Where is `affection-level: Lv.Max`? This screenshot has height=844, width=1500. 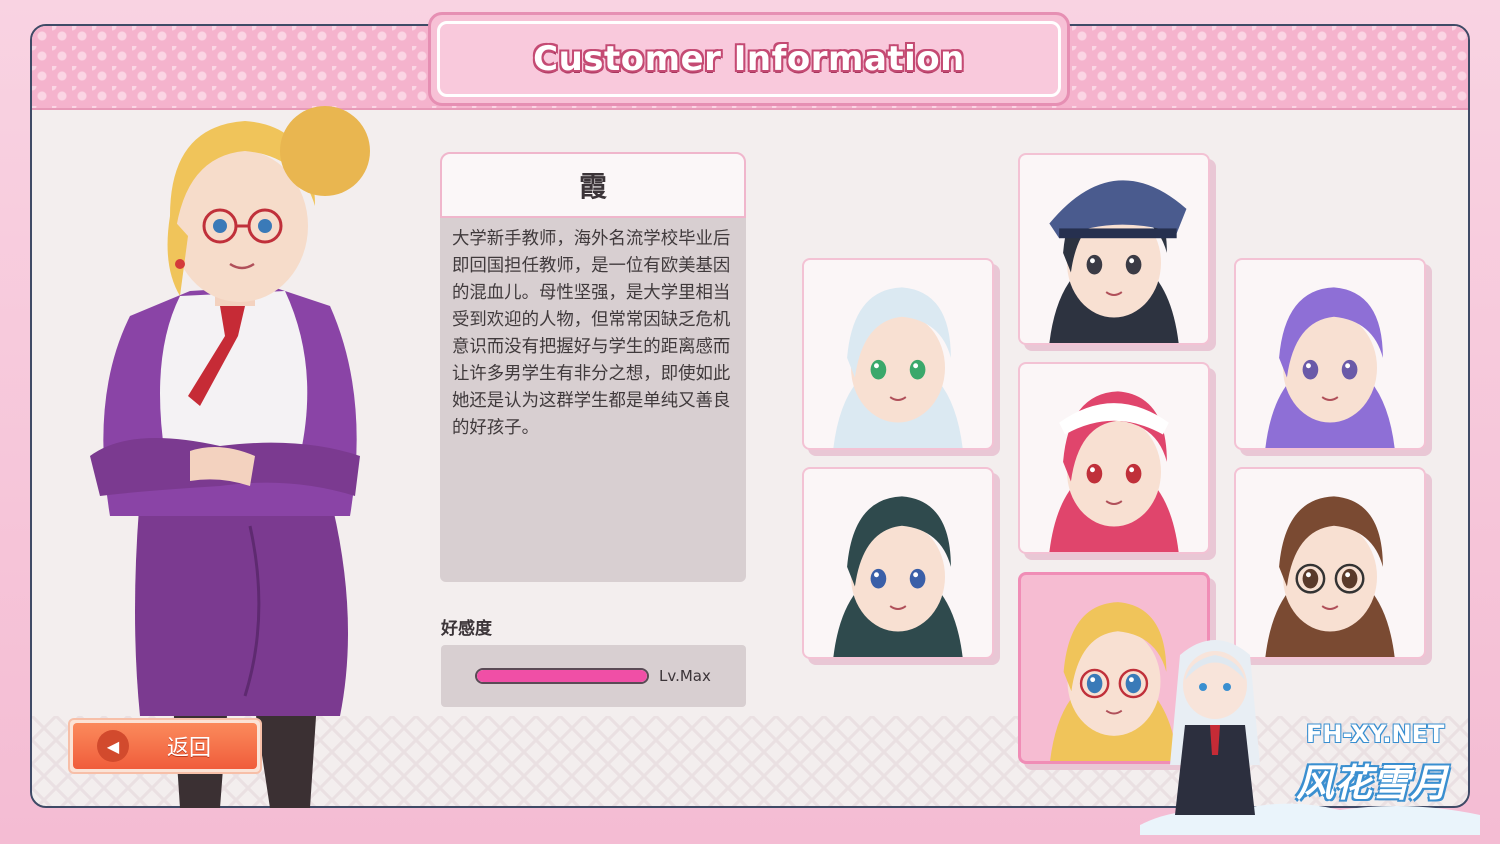 affection-level: Lv.Max is located at coordinates (685, 676).